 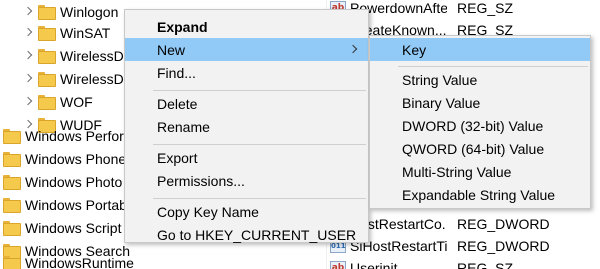 I want to click on tree-item-label: Windows Phone, so click(x=76, y=158).